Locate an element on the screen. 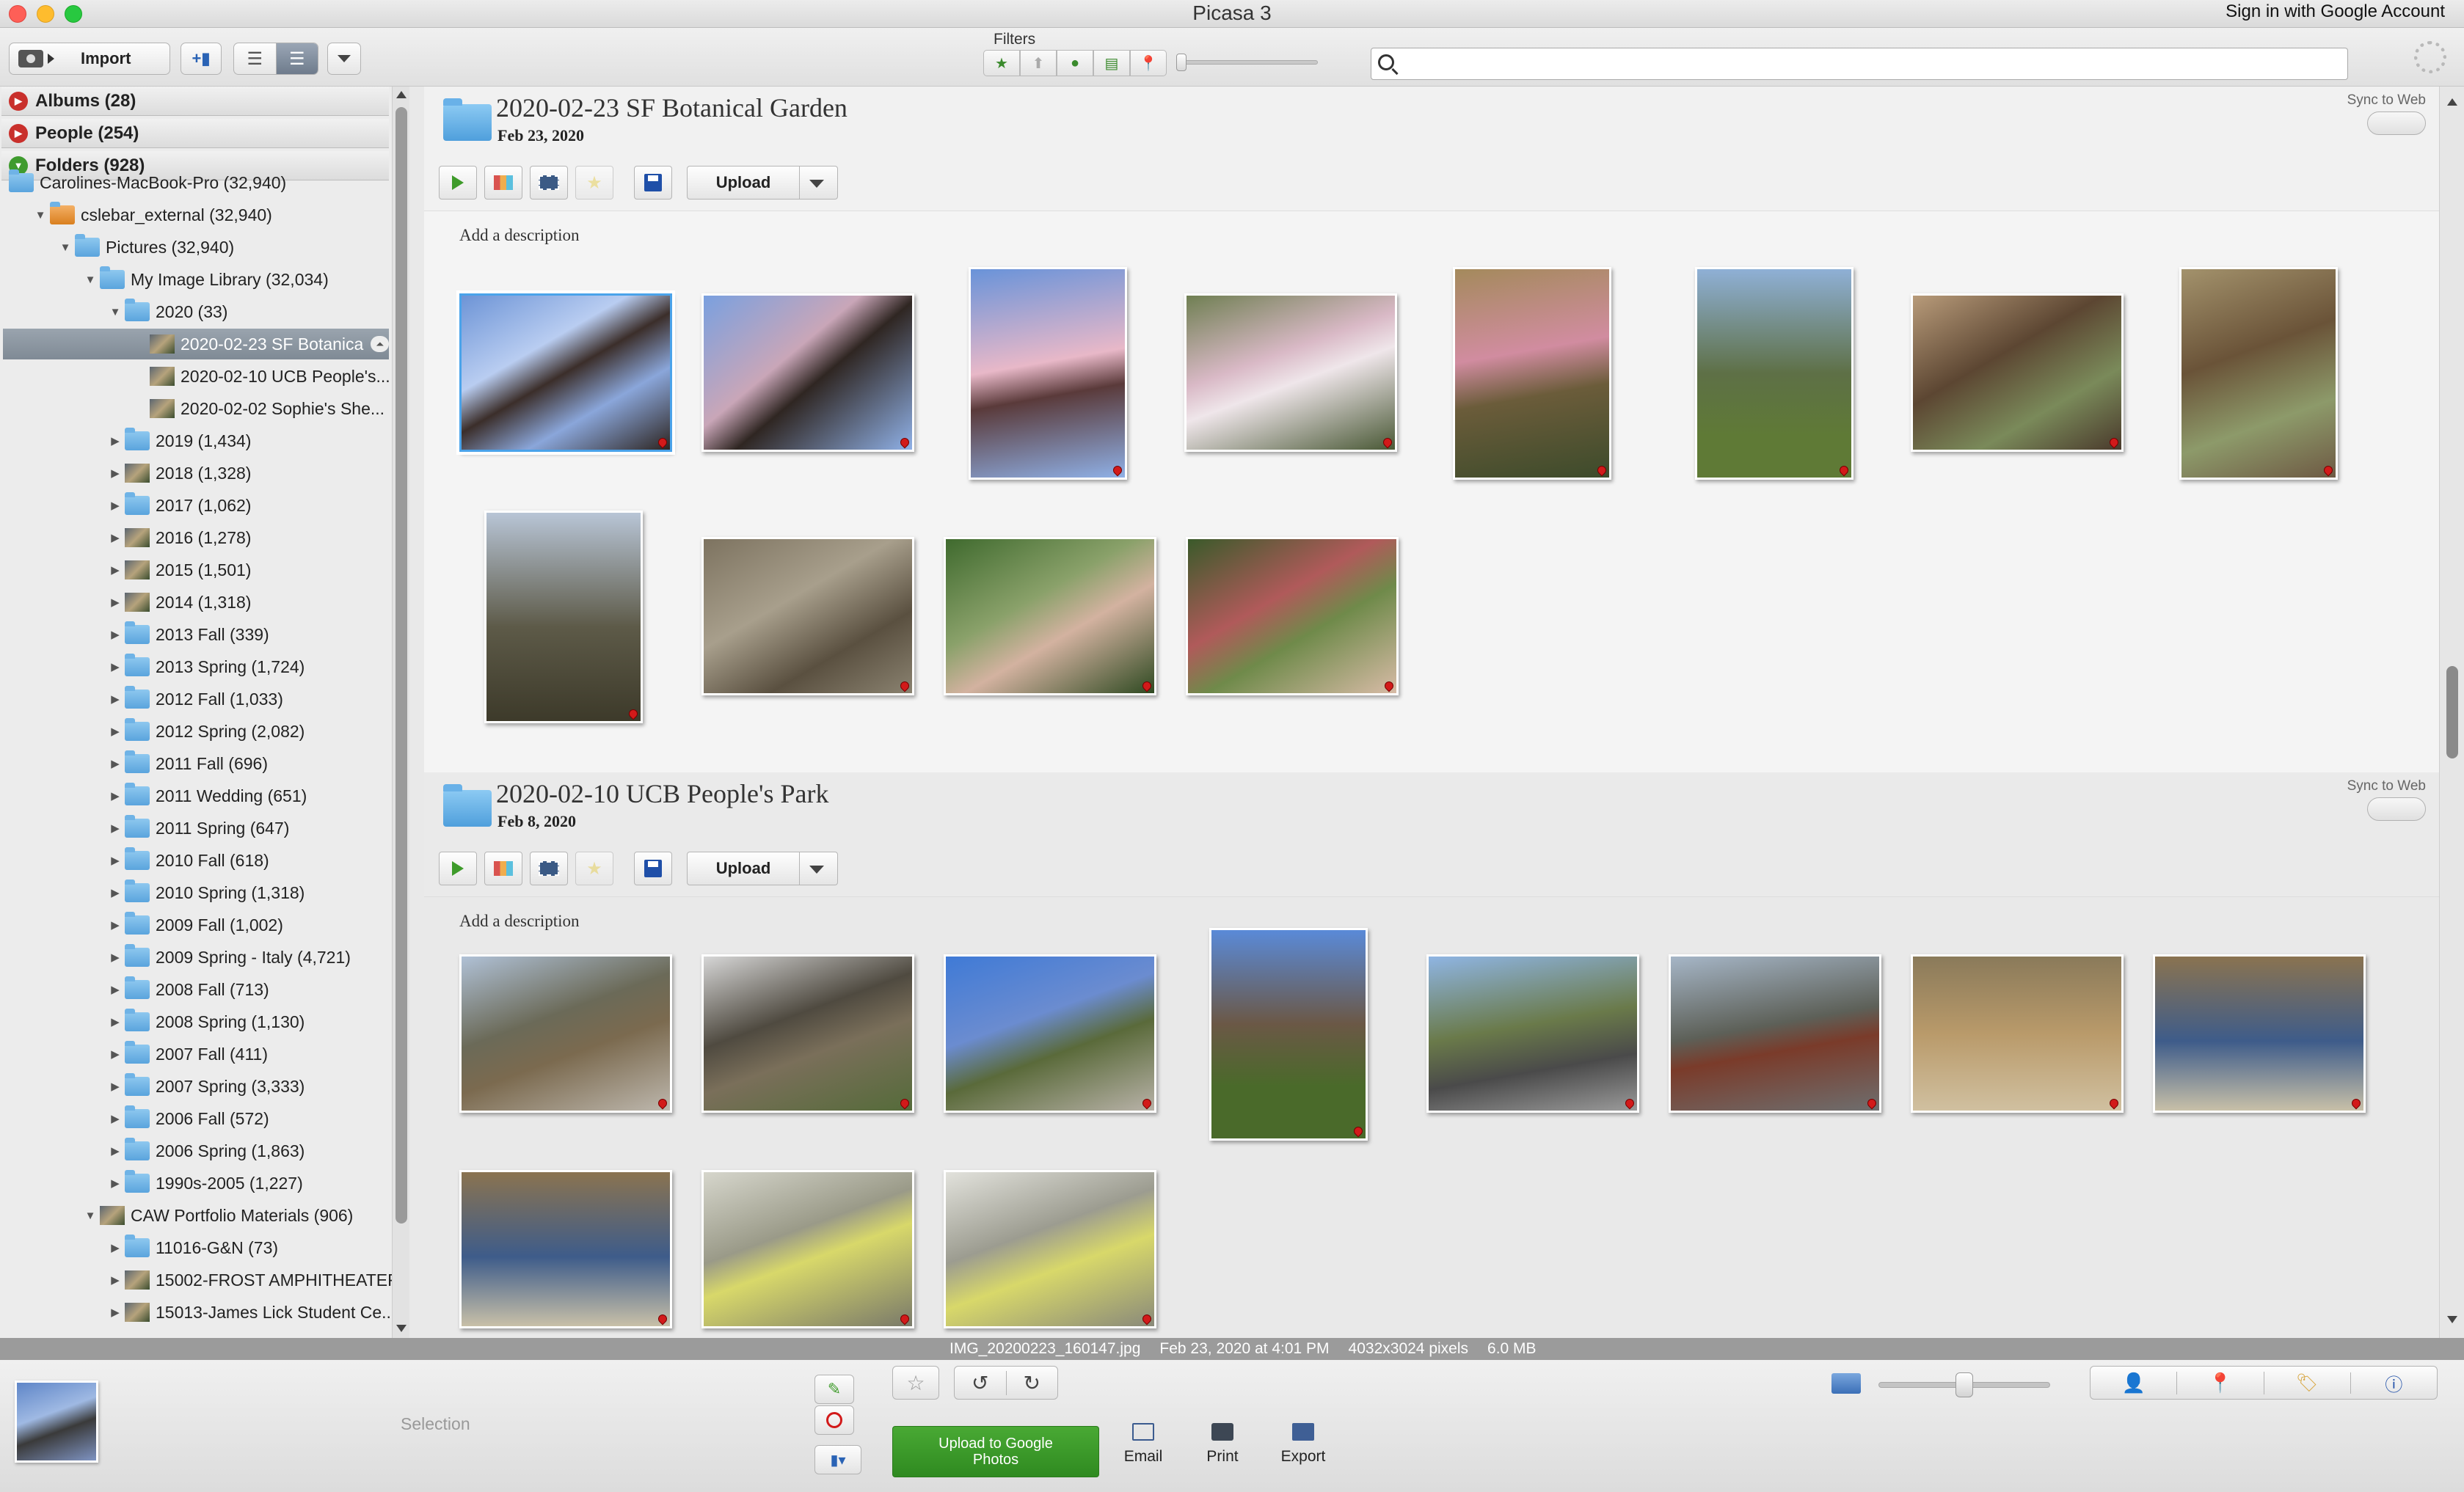  sidebar-scrollbar is located at coordinates (400, 712).